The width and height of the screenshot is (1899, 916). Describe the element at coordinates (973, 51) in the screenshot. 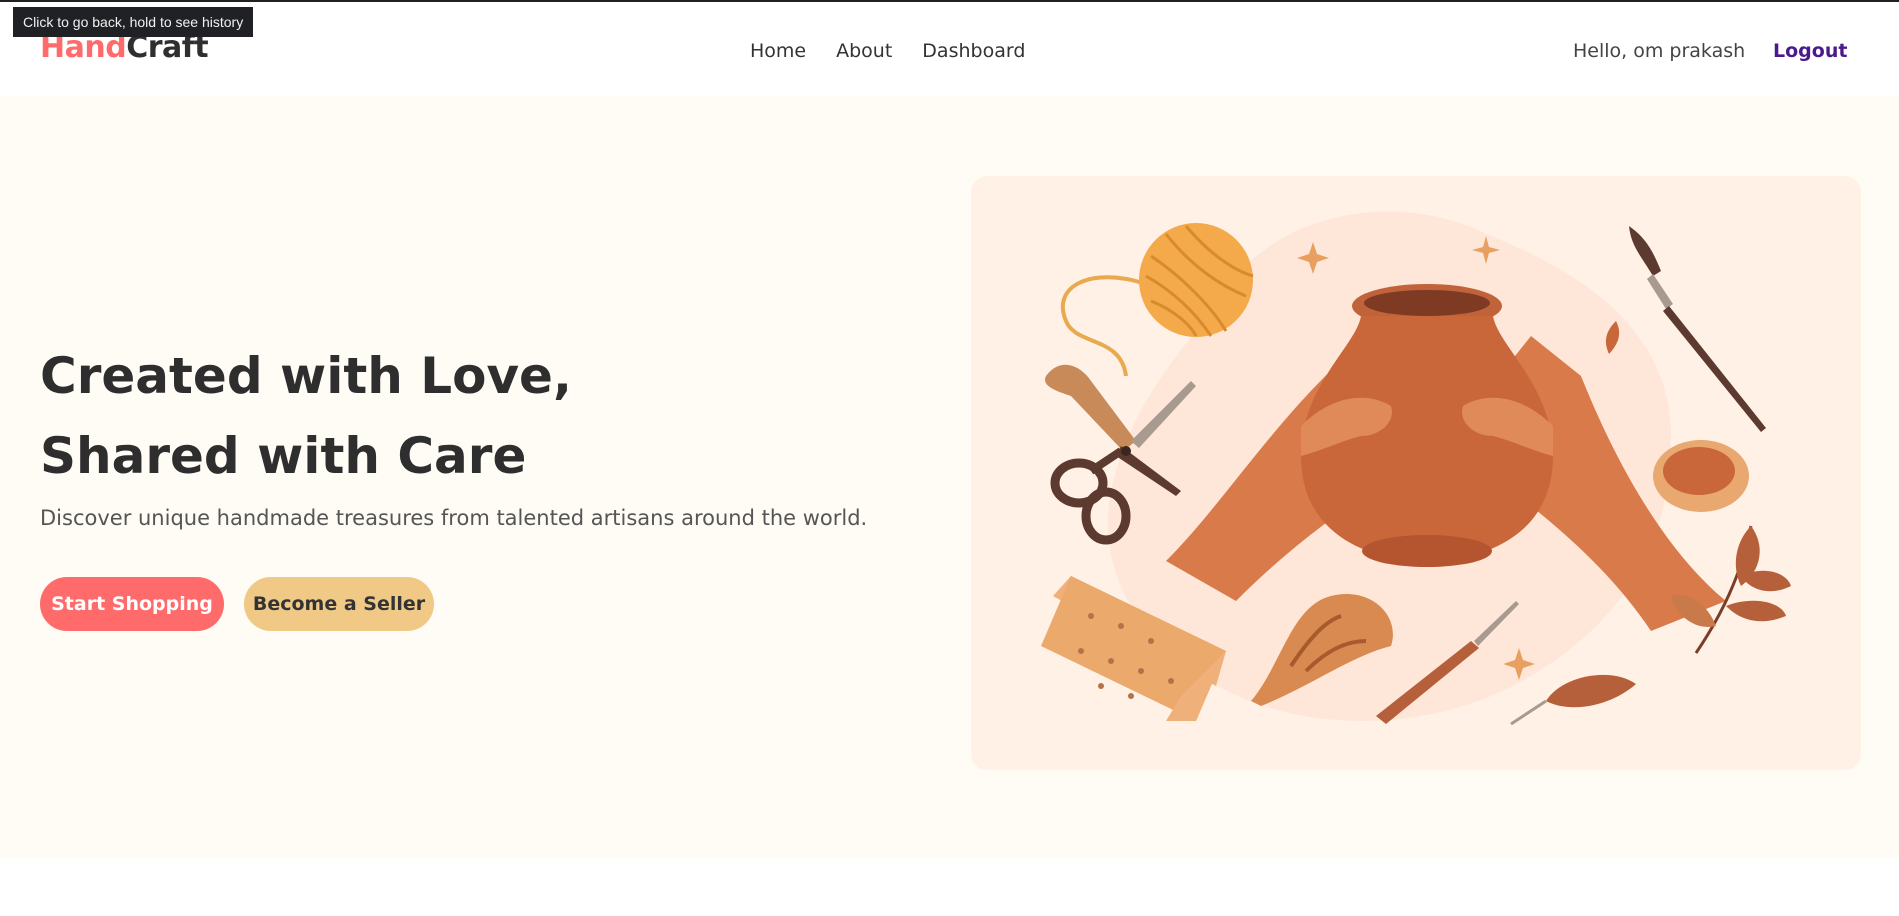

I see `nav-dashboard: Dashboard` at that location.